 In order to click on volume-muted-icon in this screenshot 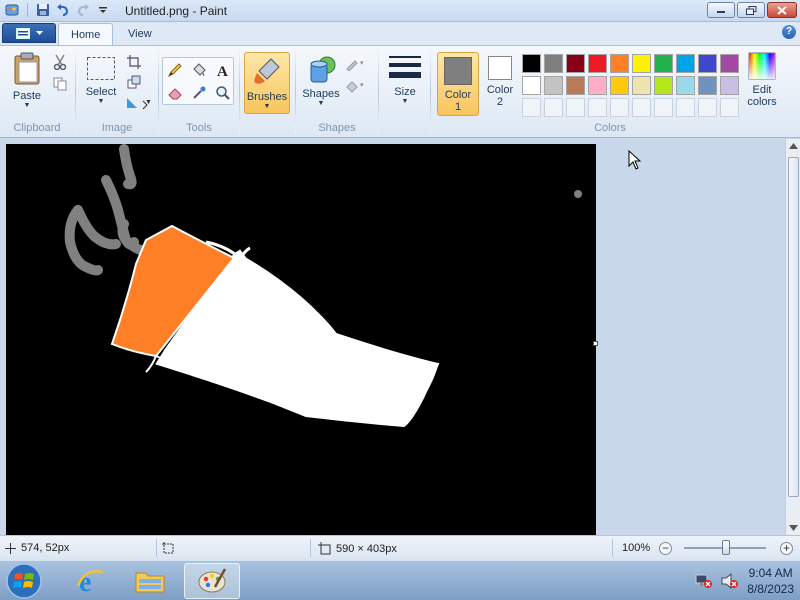, I will do `click(730, 581)`.